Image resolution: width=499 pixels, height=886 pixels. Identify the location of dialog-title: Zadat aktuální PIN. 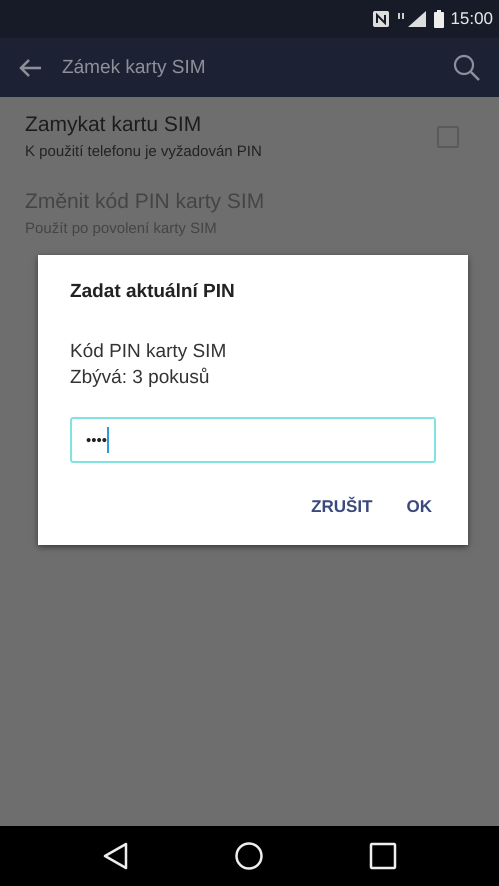
(153, 292).